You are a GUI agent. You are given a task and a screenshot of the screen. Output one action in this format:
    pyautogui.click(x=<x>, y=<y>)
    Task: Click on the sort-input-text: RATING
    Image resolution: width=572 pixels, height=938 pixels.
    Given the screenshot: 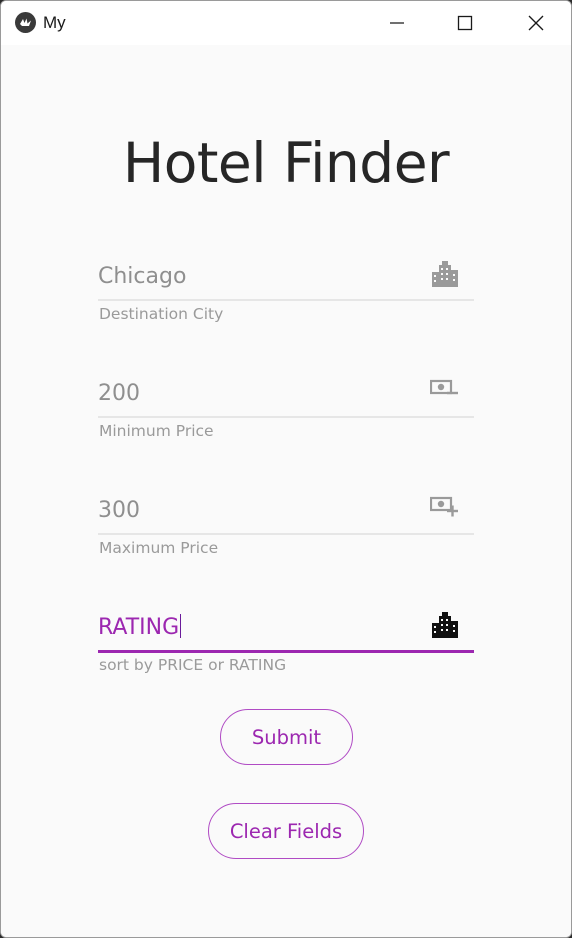 What is the action you would take?
    pyautogui.click(x=139, y=627)
    